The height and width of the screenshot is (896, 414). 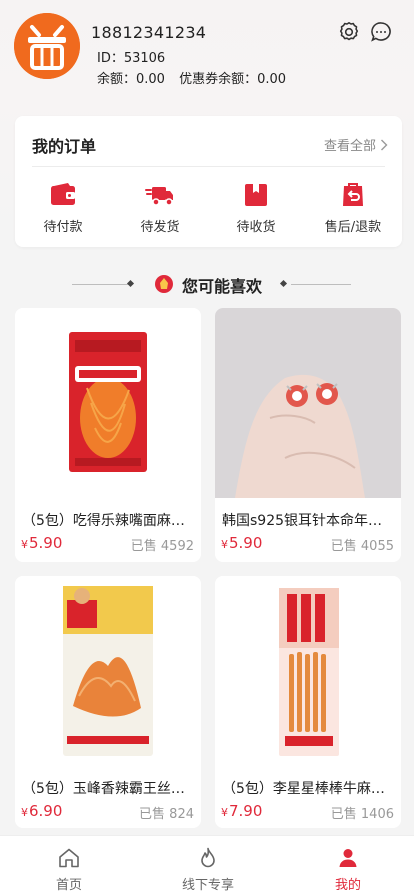 I want to click on product-name: （5包）李星星棒棒牛麻辣条, so click(x=309, y=789).